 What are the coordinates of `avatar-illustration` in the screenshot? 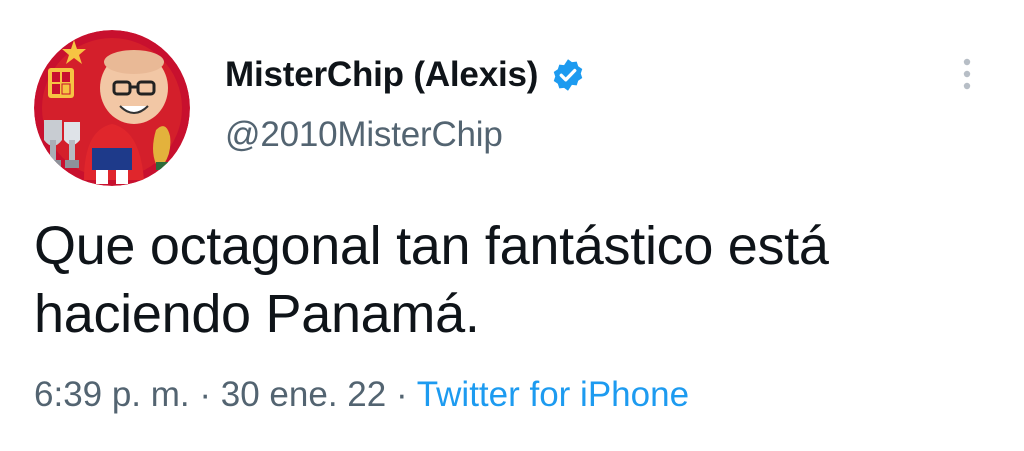 It's located at (112, 108).